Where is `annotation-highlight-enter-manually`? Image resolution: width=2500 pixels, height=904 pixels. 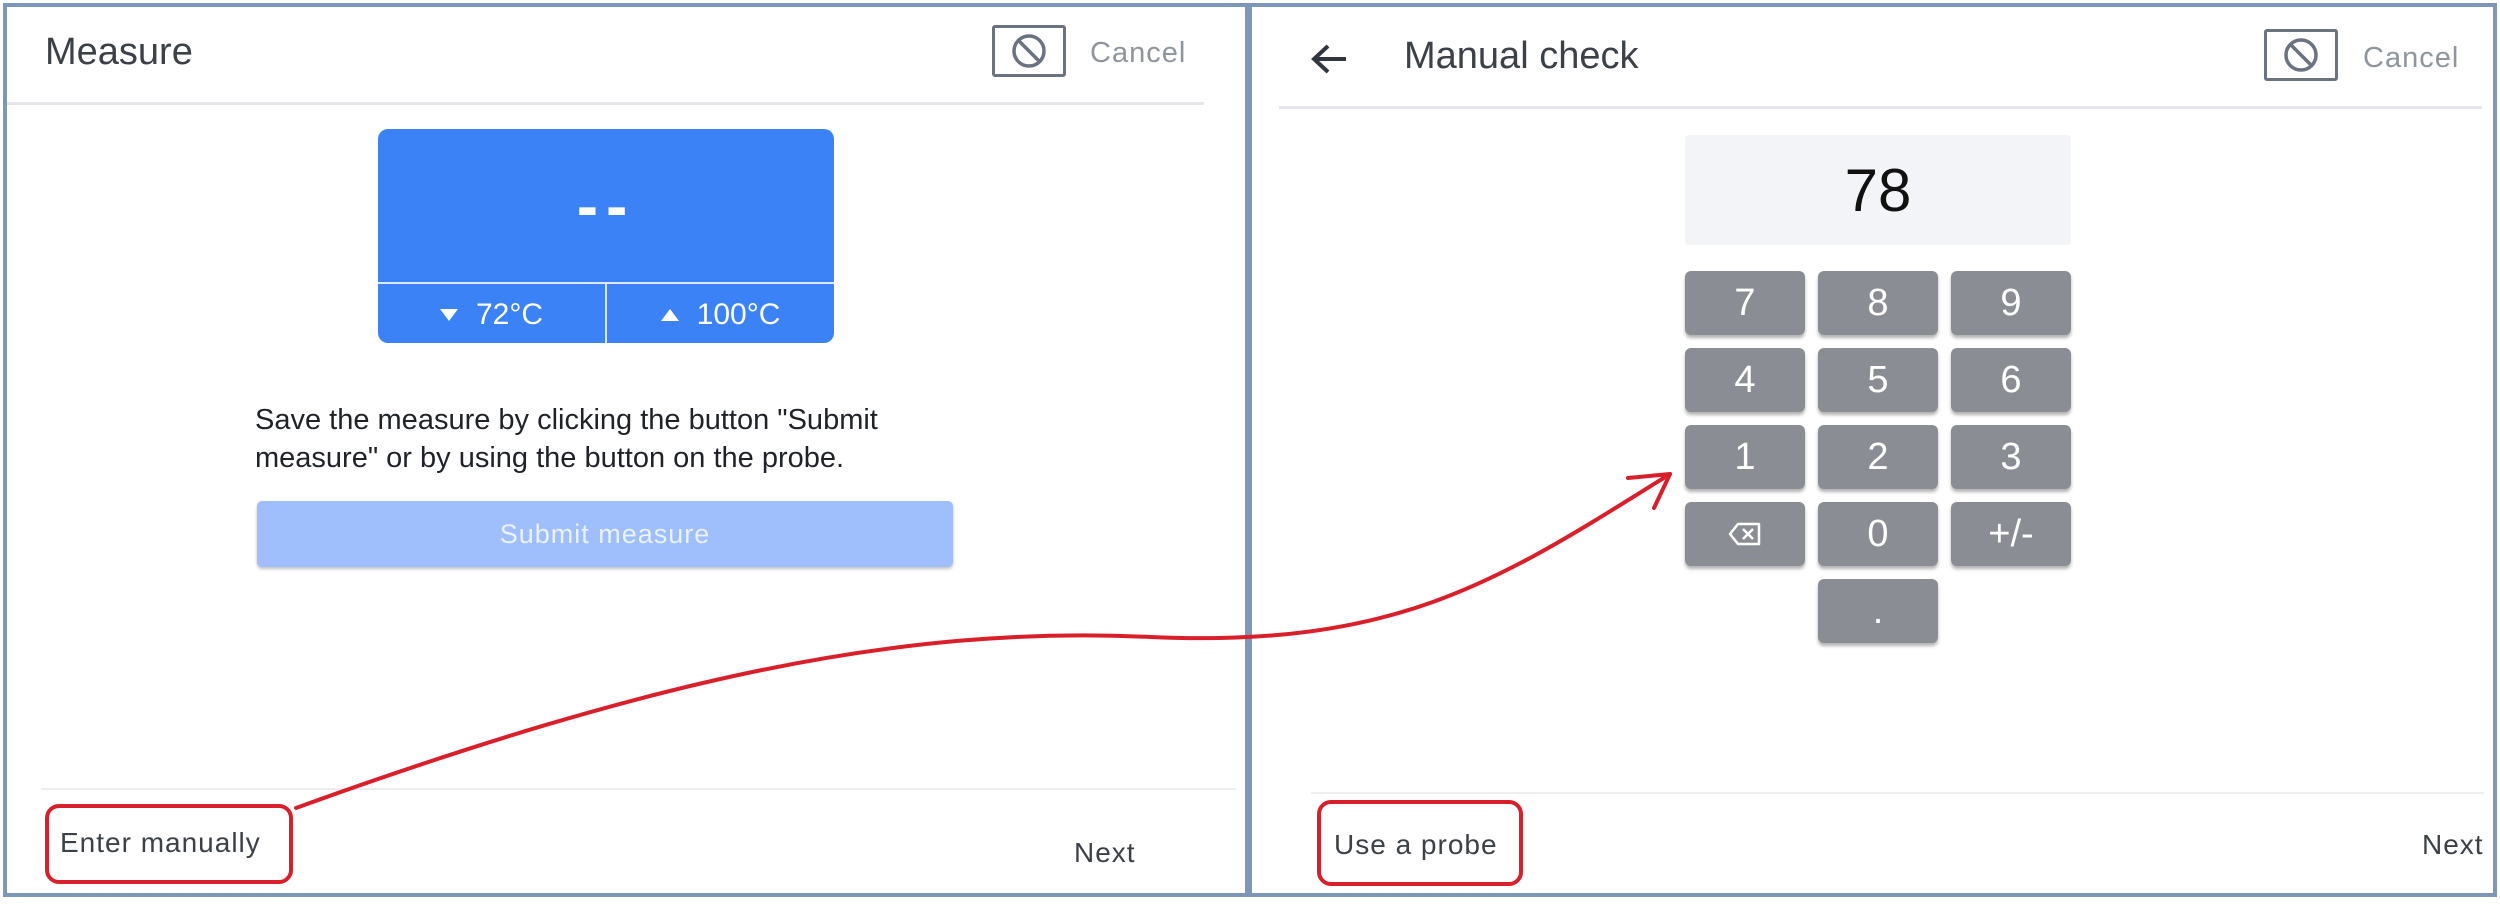
annotation-highlight-enter-manually is located at coordinates (169, 844).